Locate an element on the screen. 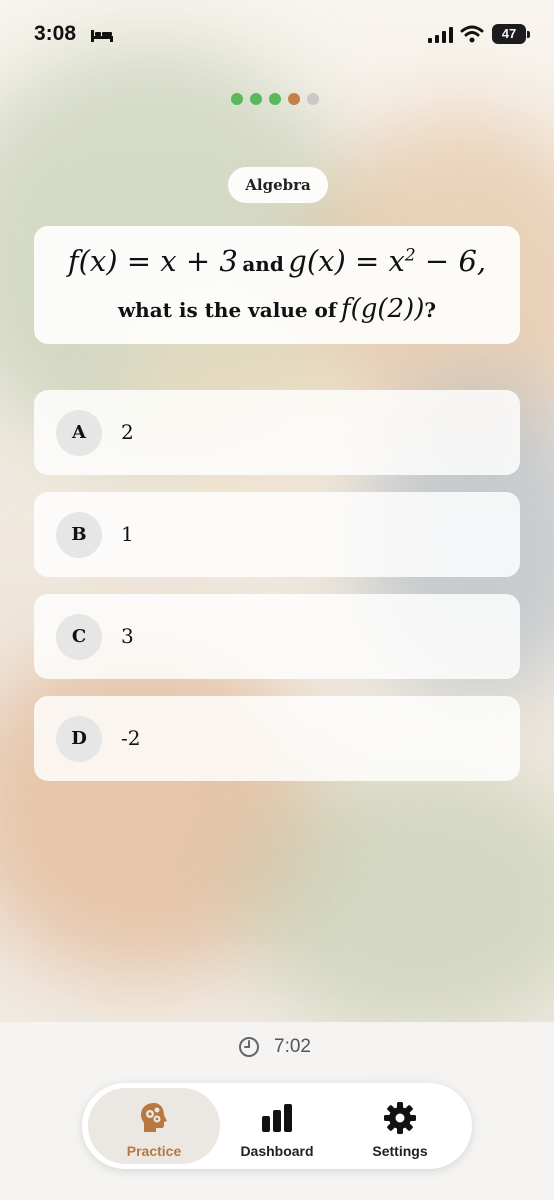 The image size is (554, 1200). status-bar: 3:08 47 is located at coordinates (277, 35).